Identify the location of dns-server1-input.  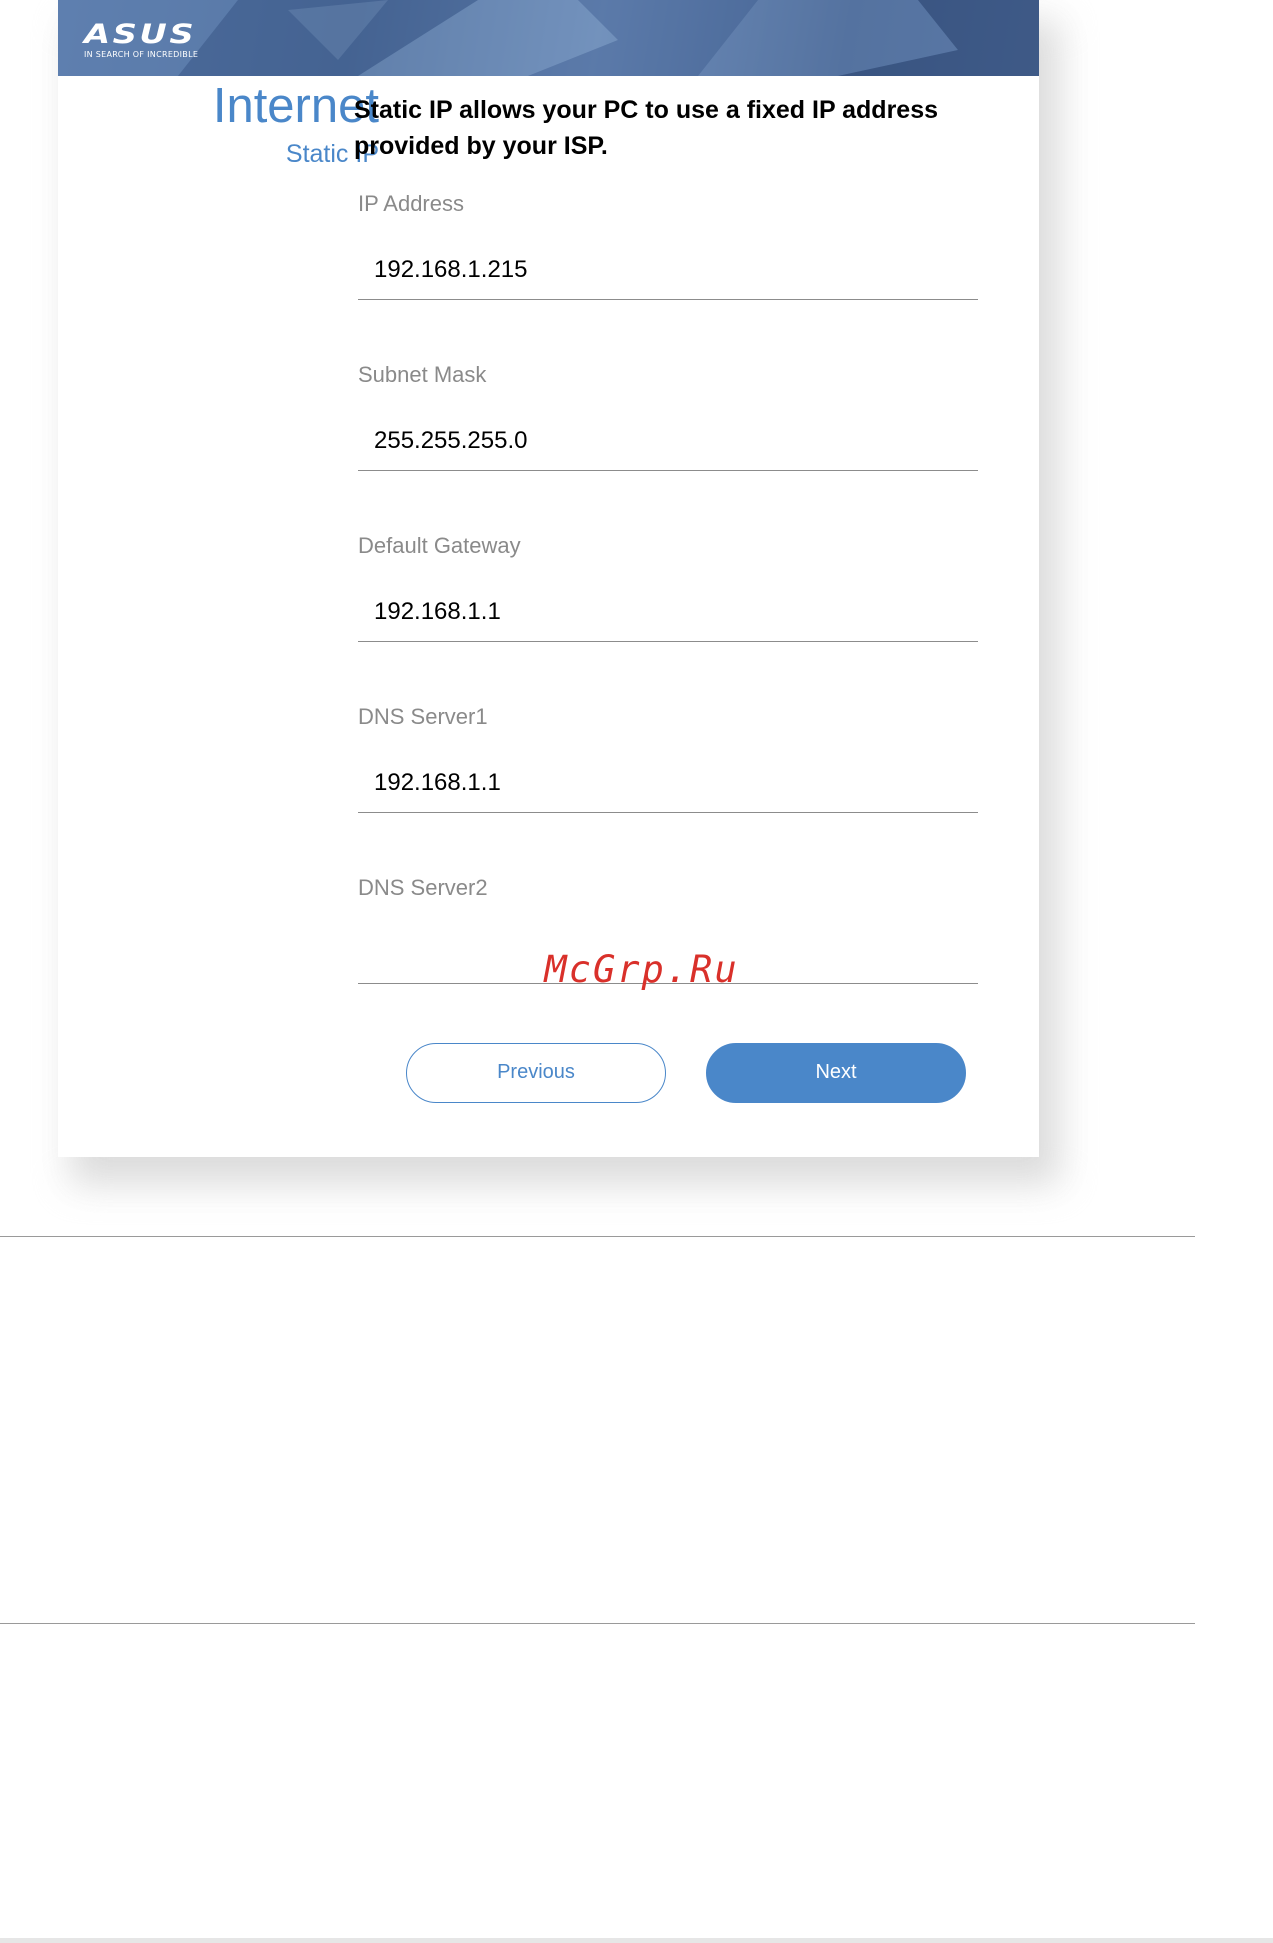
(668, 786).